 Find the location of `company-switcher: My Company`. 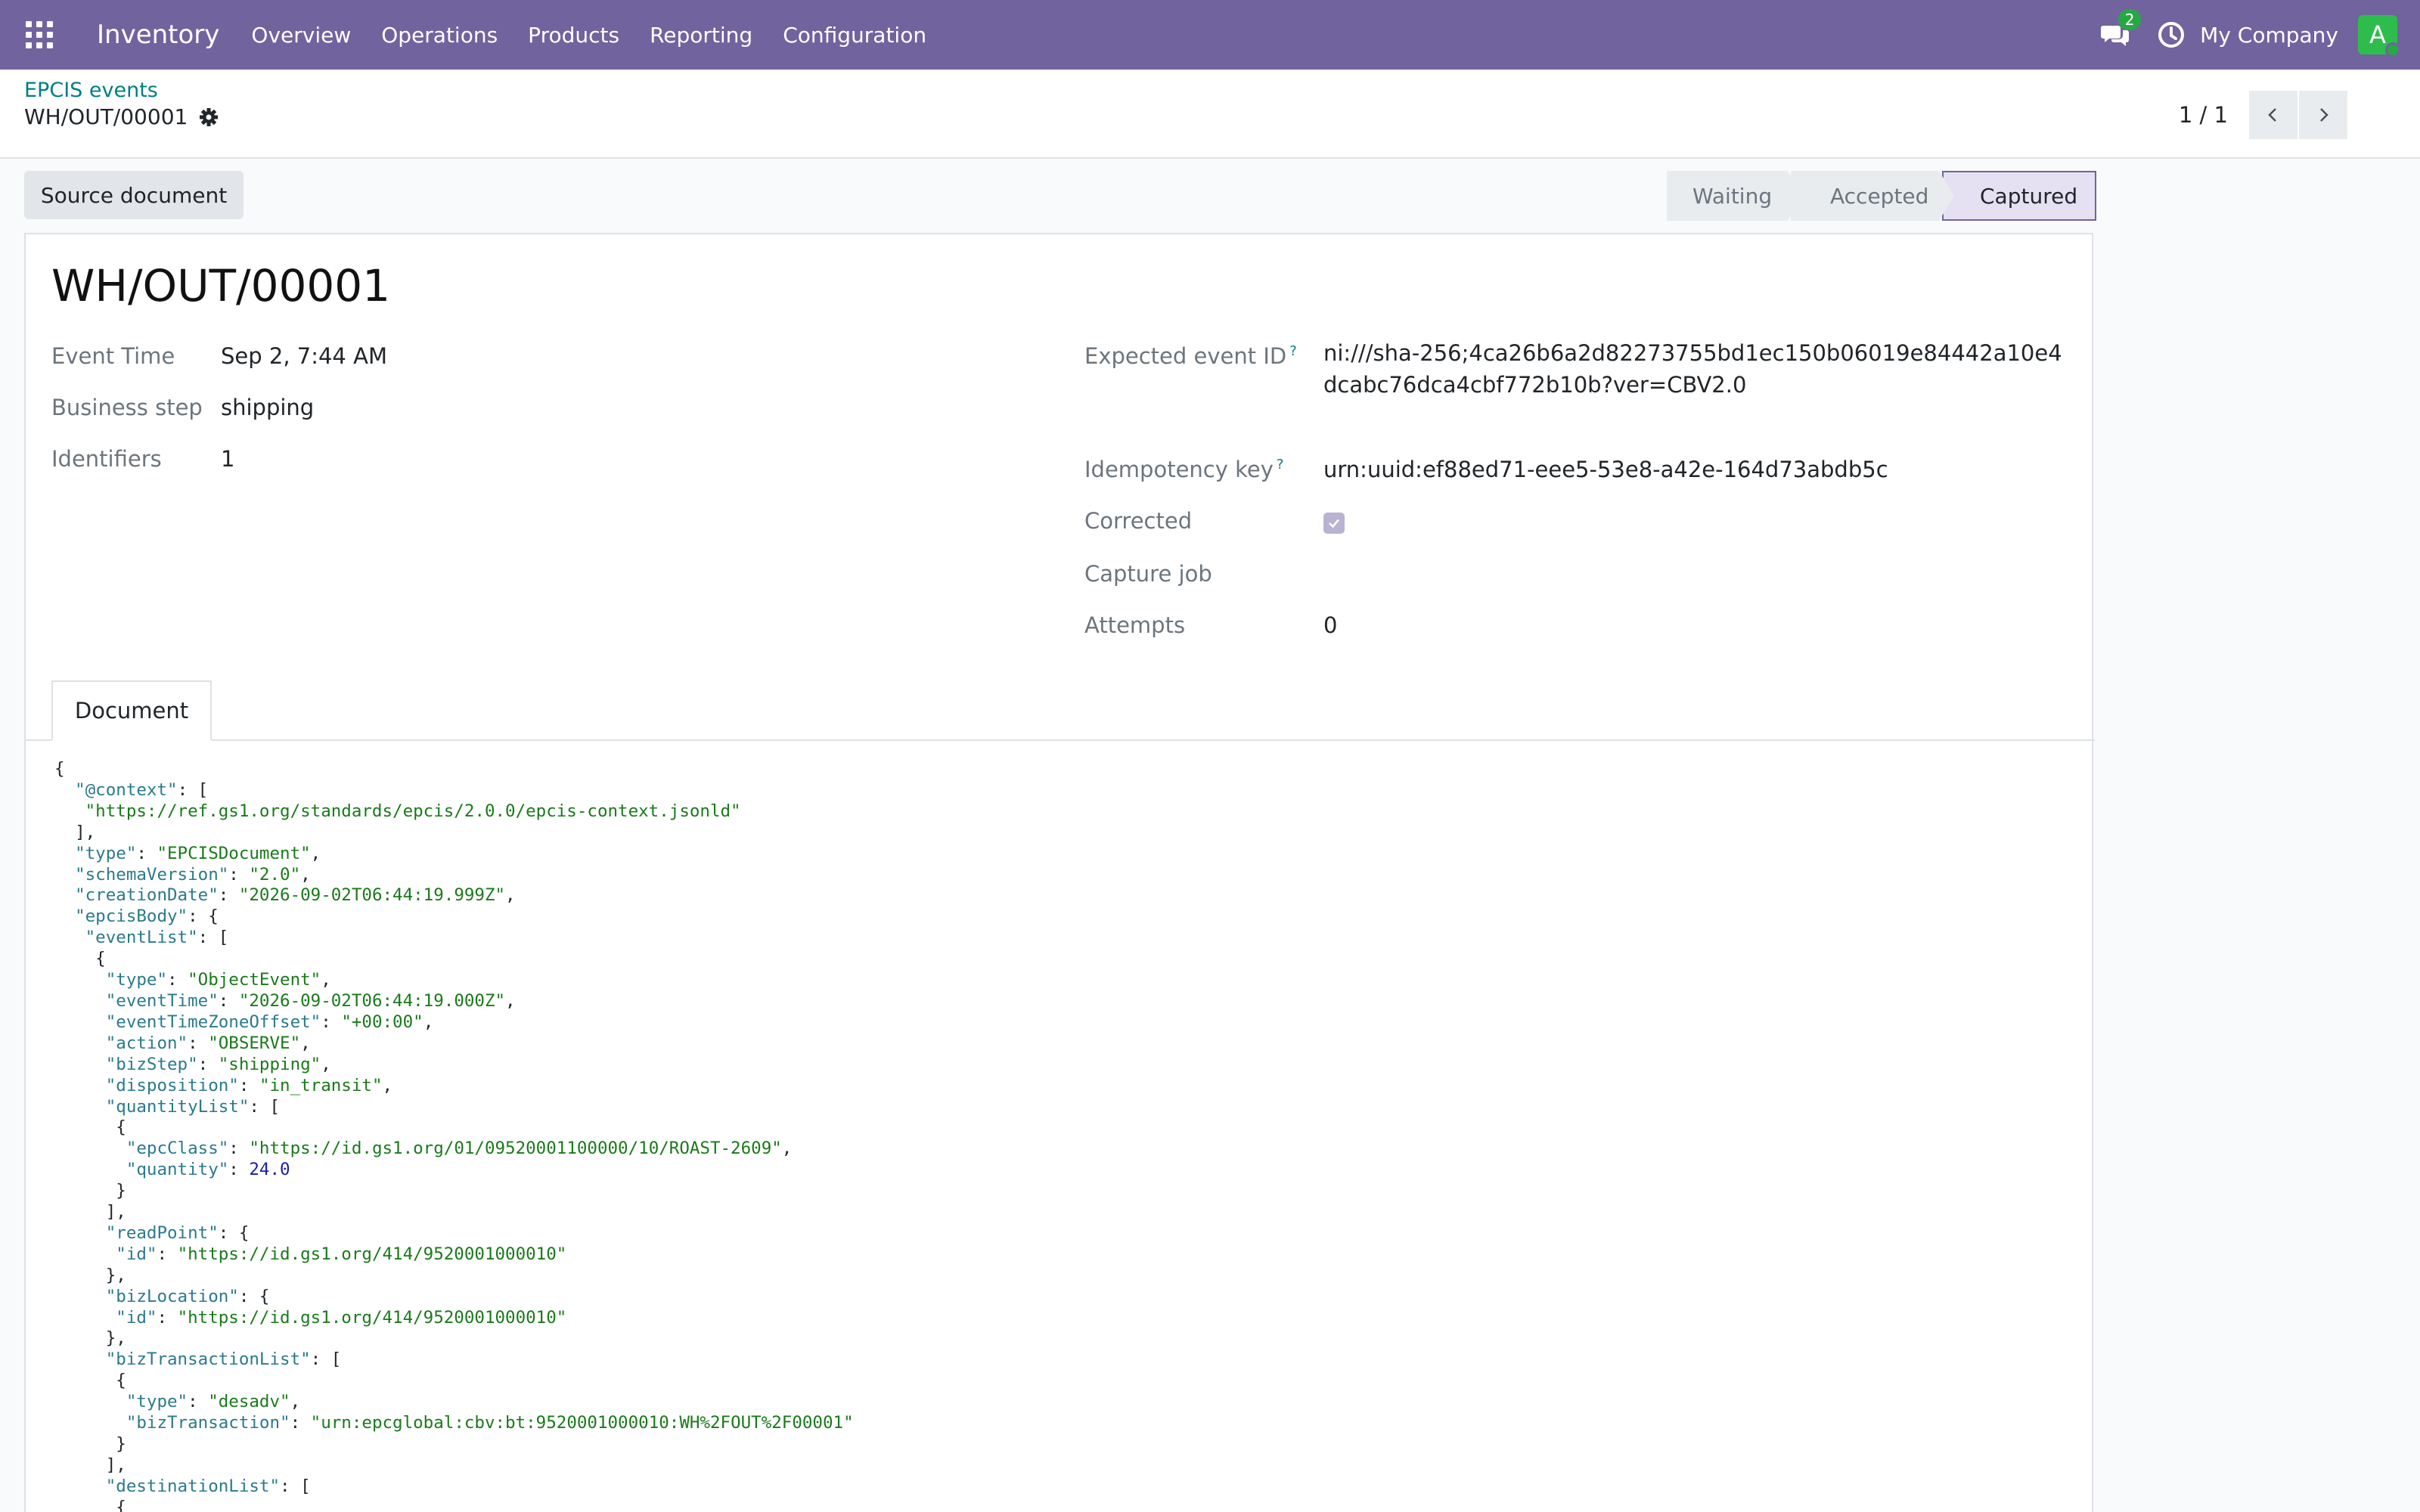

company-switcher: My Company is located at coordinates (2269, 36).